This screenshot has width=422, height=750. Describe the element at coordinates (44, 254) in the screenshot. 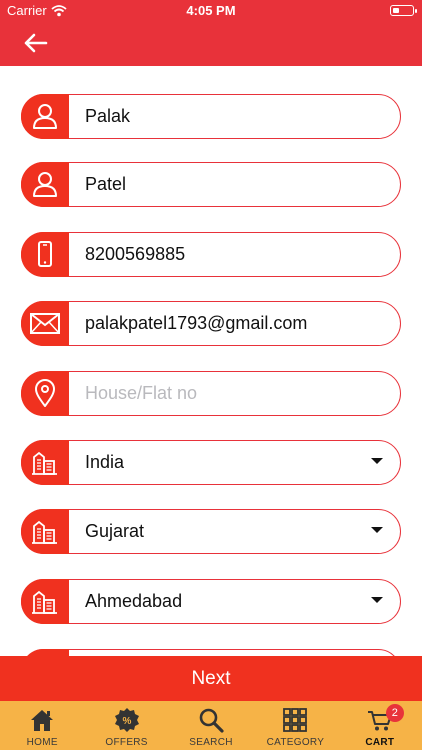

I see `mobile-phone-icon` at that location.